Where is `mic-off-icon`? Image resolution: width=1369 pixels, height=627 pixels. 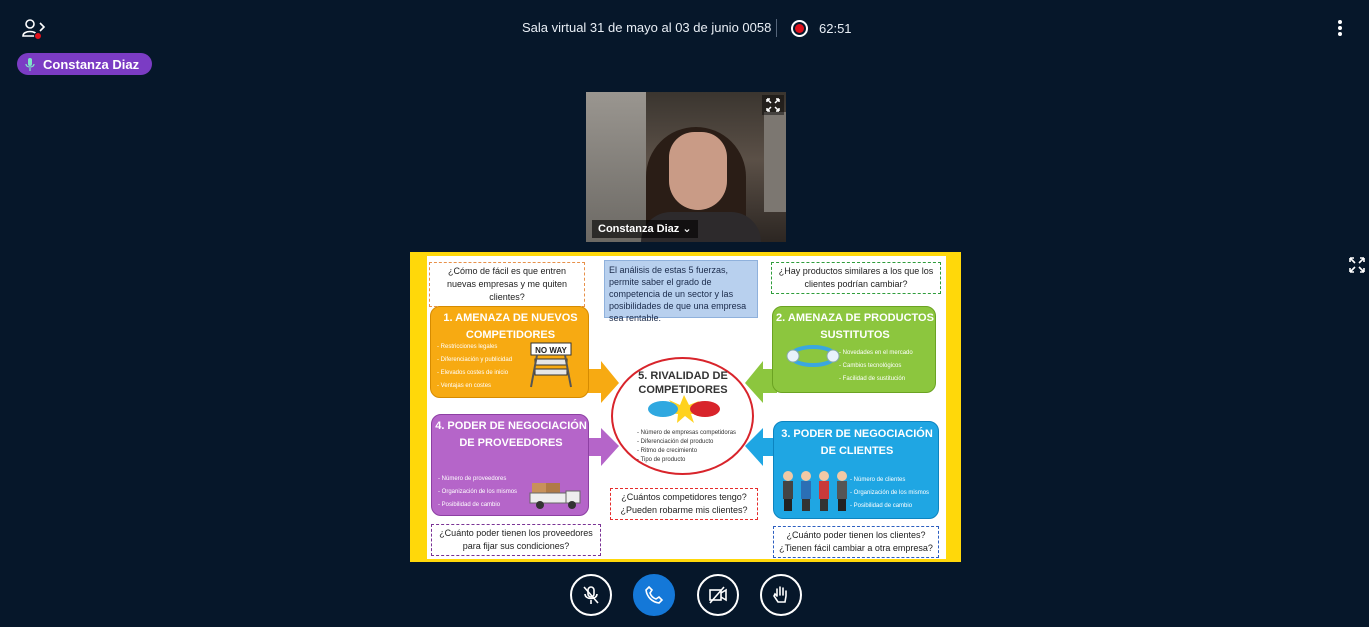
mic-off-icon is located at coordinates (591, 595).